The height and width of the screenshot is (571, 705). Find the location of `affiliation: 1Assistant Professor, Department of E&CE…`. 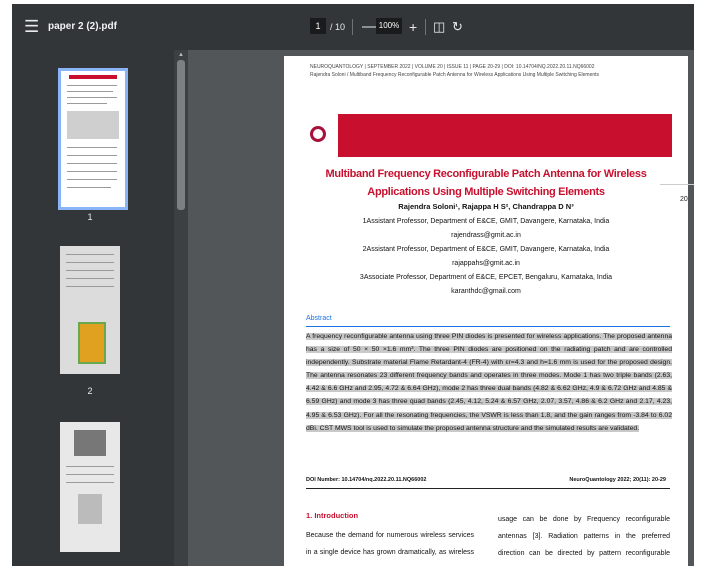

affiliation: 1Assistant Professor, Department of E&CE… is located at coordinates (486, 221).